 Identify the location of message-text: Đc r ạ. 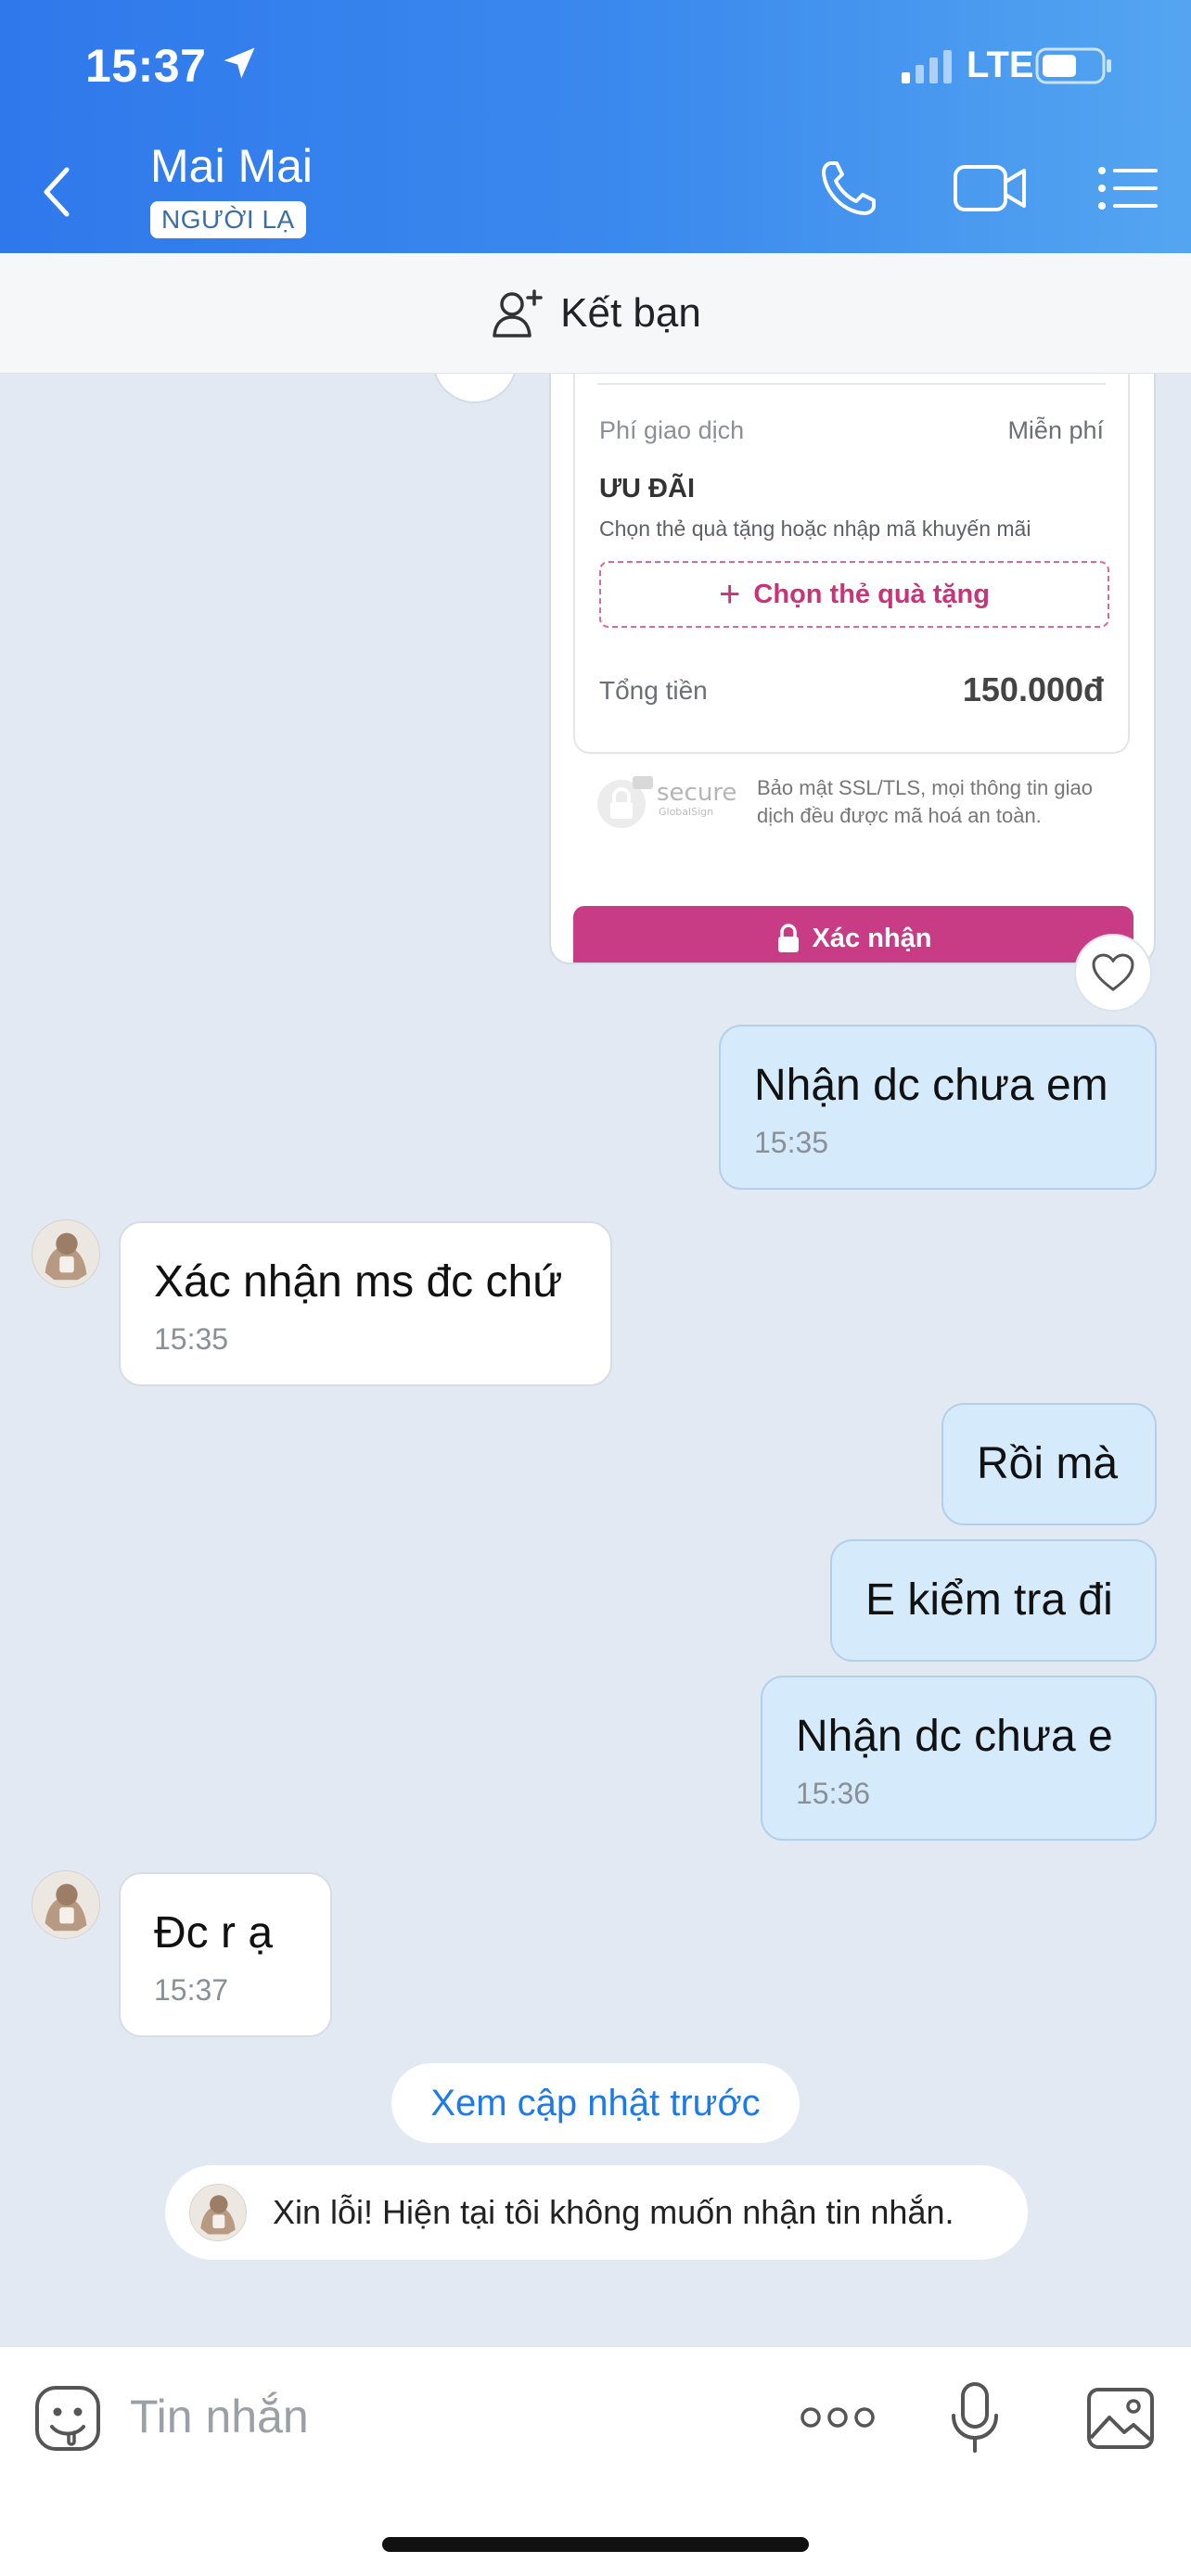
(214, 1933).